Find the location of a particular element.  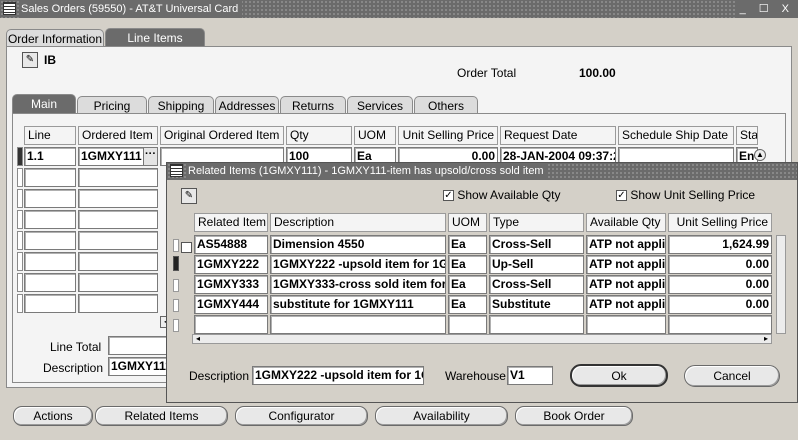

ordered-item-field: 1GMXY111 ··· is located at coordinates (118, 156).